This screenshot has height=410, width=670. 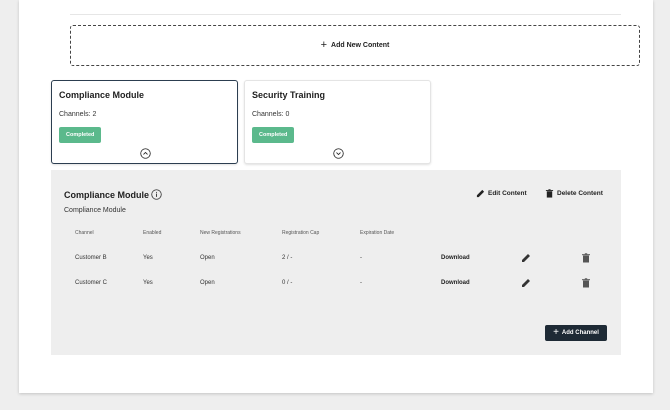 What do you see at coordinates (580, 333) in the screenshot?
I see `add-channel-label: Add Channel` at bounding box center [580, 333].